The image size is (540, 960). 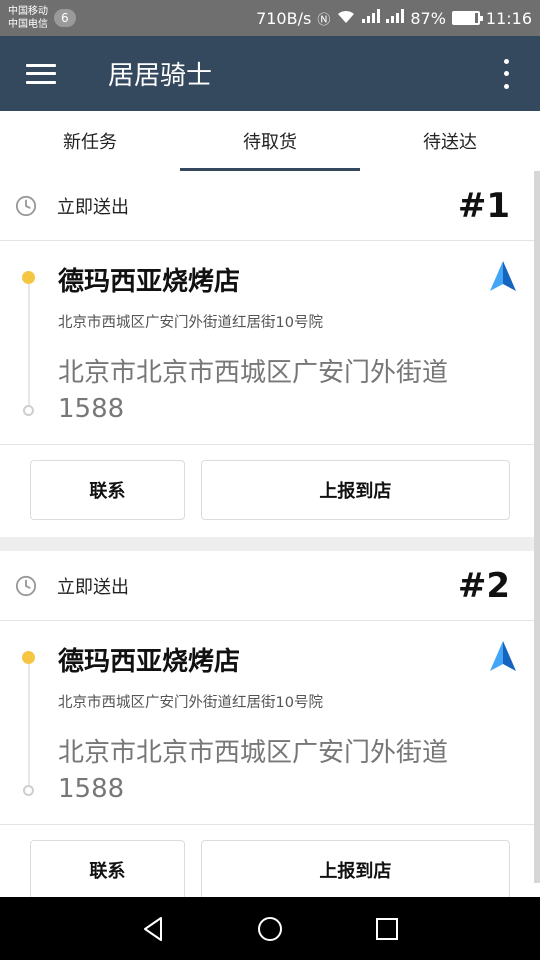 I want to click on back-icon, so click(x=153, y=929).